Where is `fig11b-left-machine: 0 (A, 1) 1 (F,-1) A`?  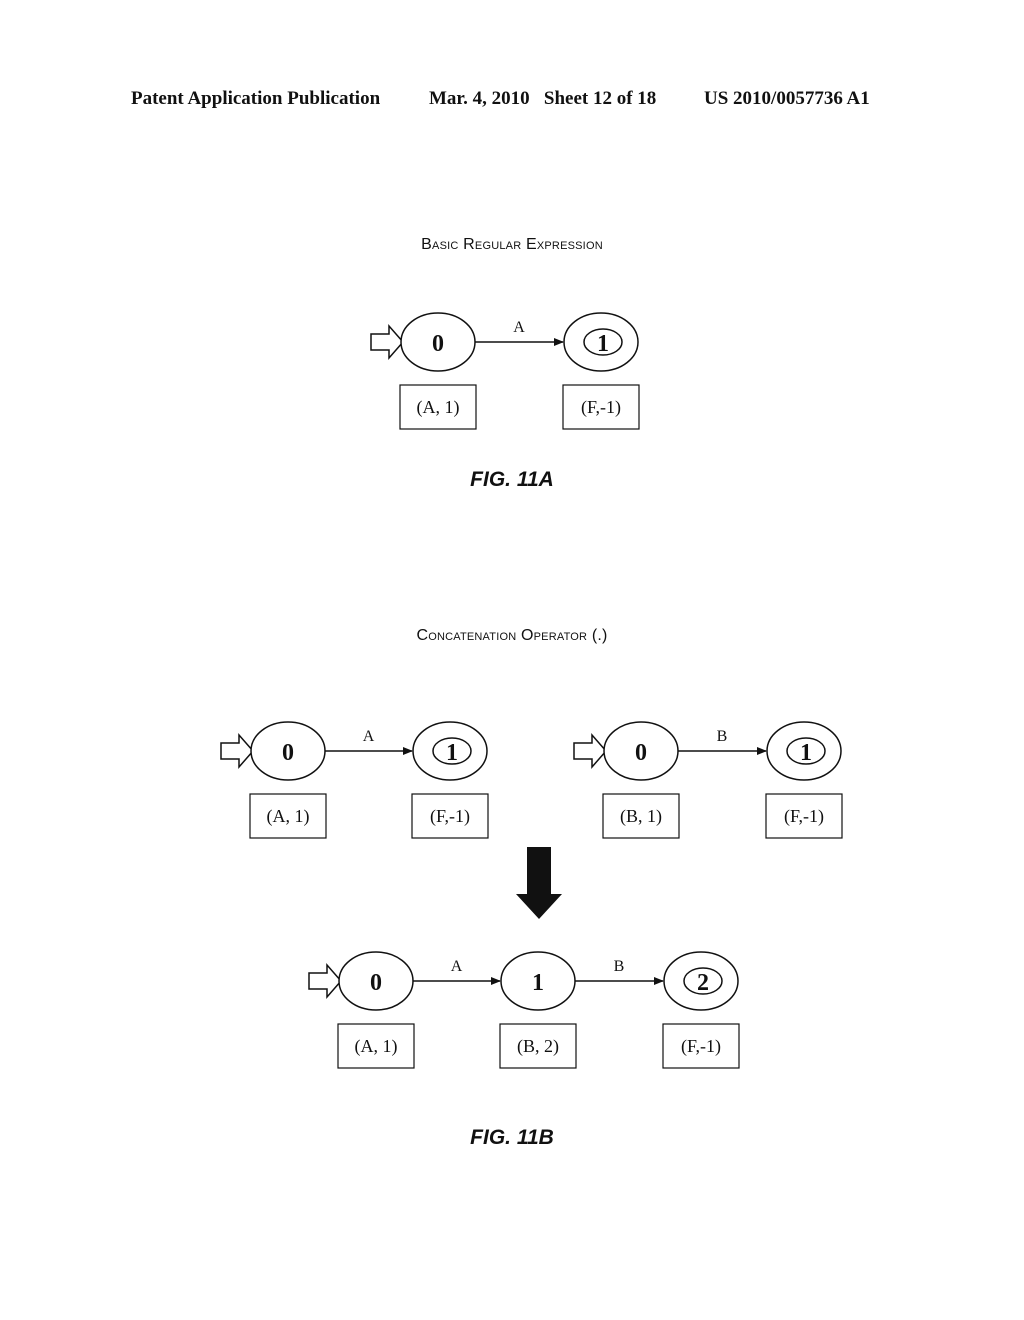
fig11b-left-machine: 0 (A, 1) 1 (F,-1) A is located at coordinates (354, 780).